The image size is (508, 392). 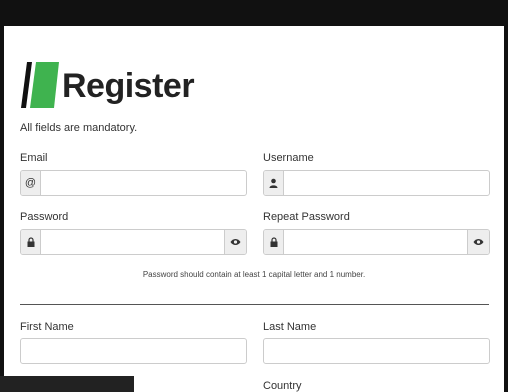 I want to click on country-label: Country, so click(x=282, y=386).